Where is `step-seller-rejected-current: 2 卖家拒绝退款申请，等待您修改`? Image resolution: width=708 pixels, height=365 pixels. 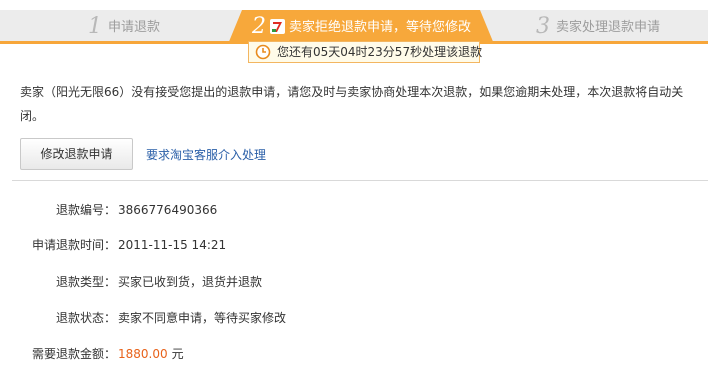
step-seller-rejected-current: 2 卖家拒绝退款申请，等待您修改 is located at coordinates (361, 27).